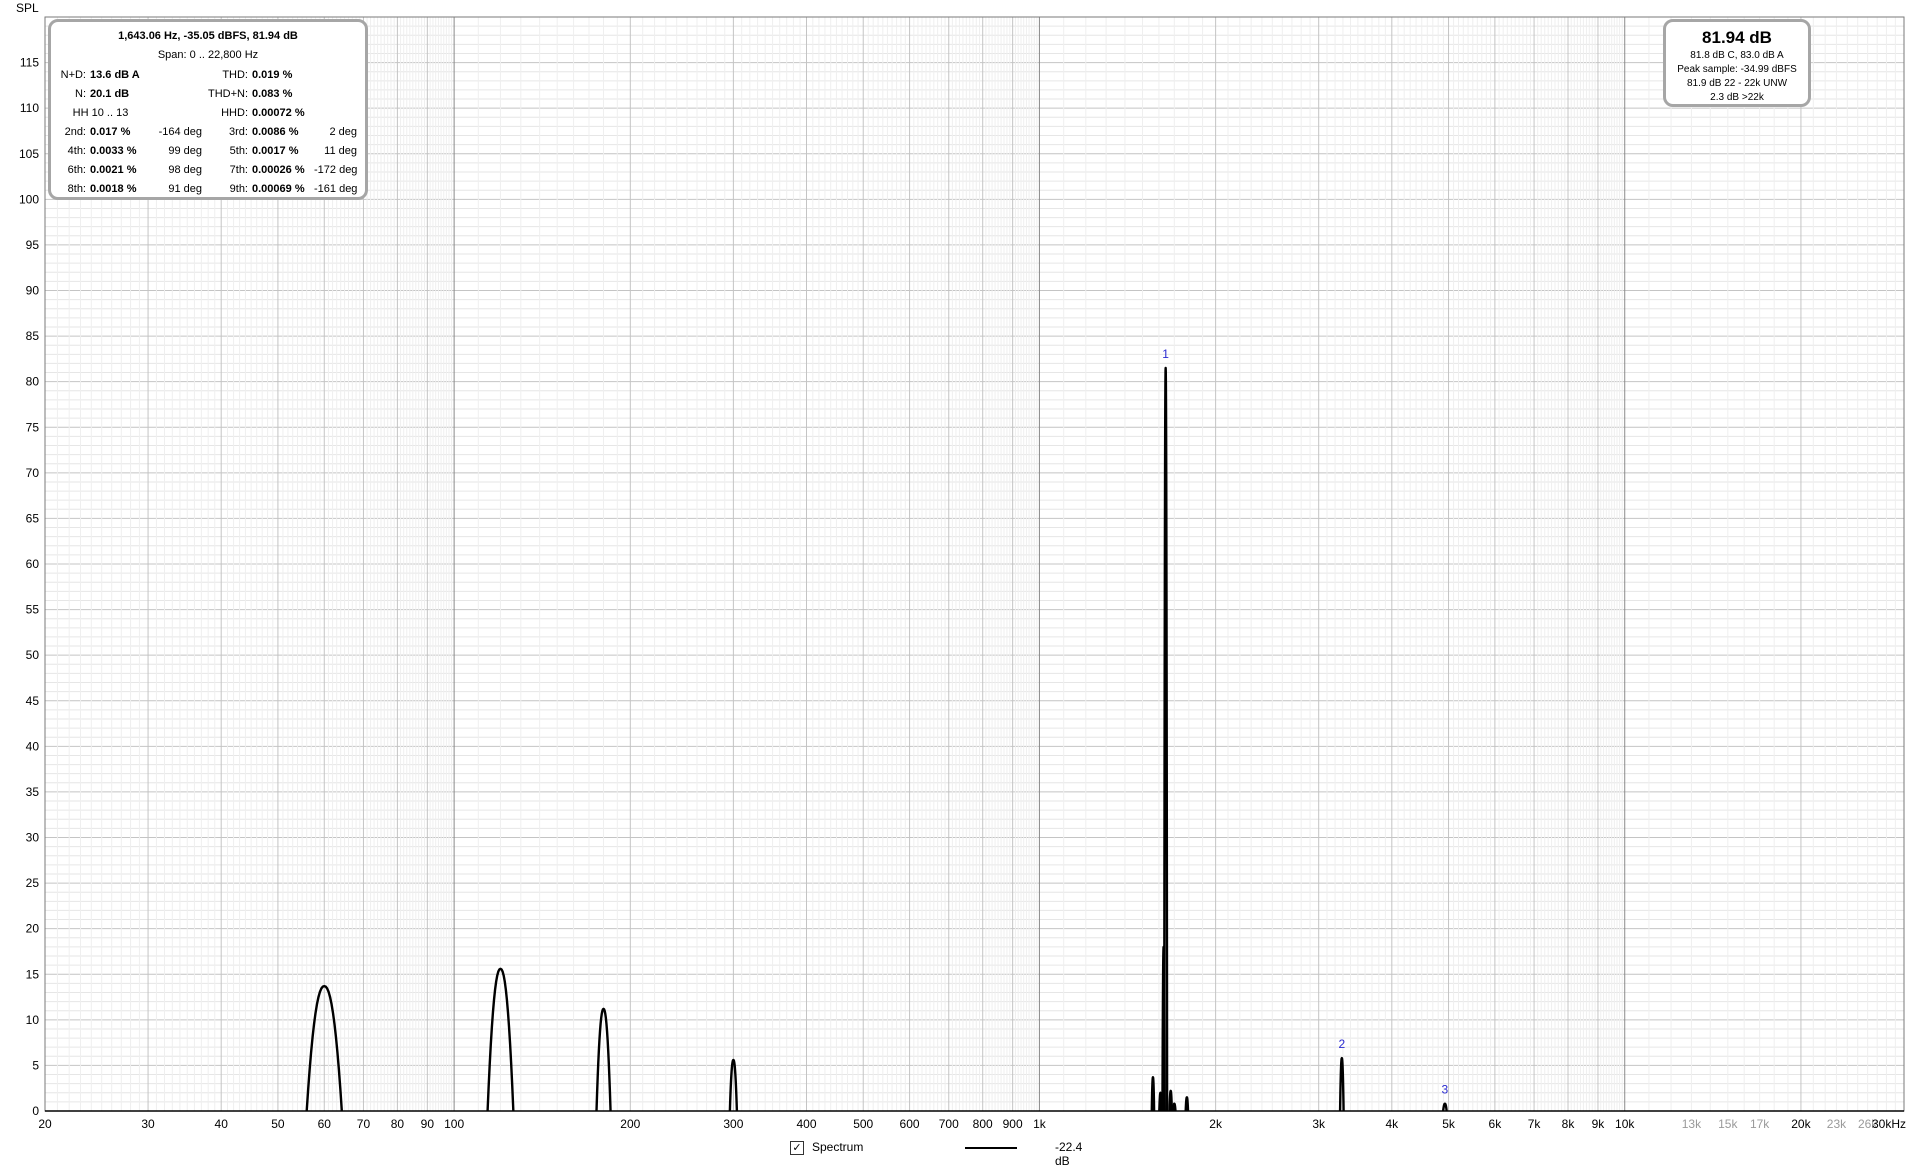 Image resolution: width=1920 pixels, height=1168 pixels. What do you see at coordinates (208, 55) in the screenshot?
I see `span-text: Span: 0 .. 22,800 Hz` at bounding box center [208, 55].